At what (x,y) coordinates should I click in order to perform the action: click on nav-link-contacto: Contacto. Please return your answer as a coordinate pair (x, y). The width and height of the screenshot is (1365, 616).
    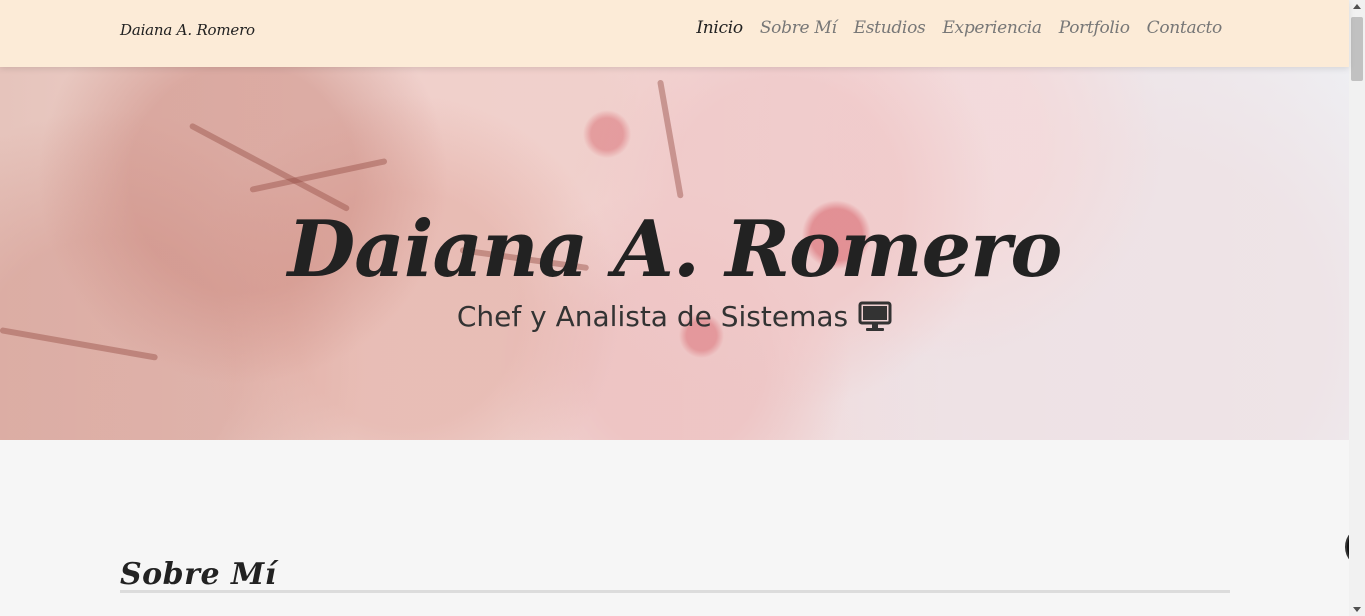
    Looking at the image, I should click on (1185, 28).